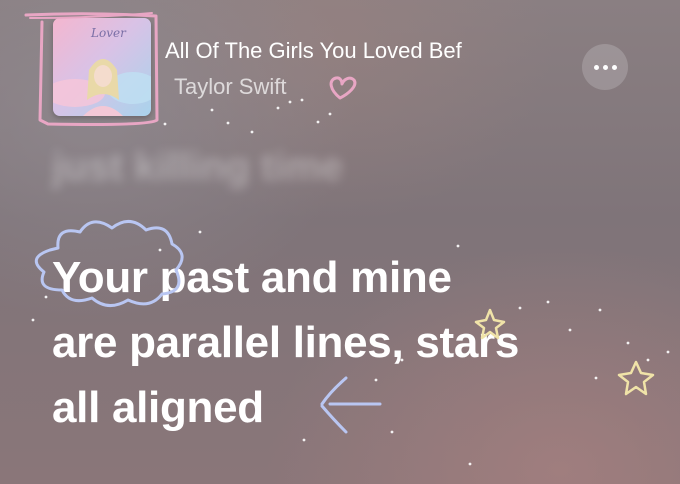  I want to click on song-title: All Of The Girls You Loved Bef, so click(360, 51).